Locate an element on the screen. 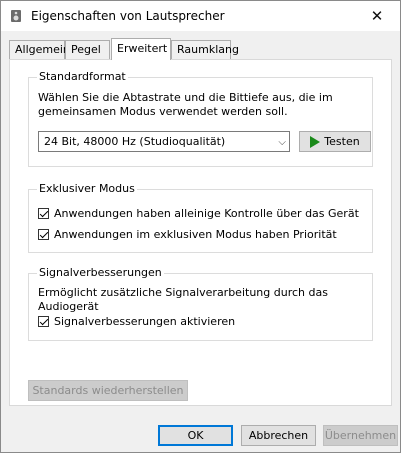  exclusive-control-checkbox is located at coordinates (43, 213).